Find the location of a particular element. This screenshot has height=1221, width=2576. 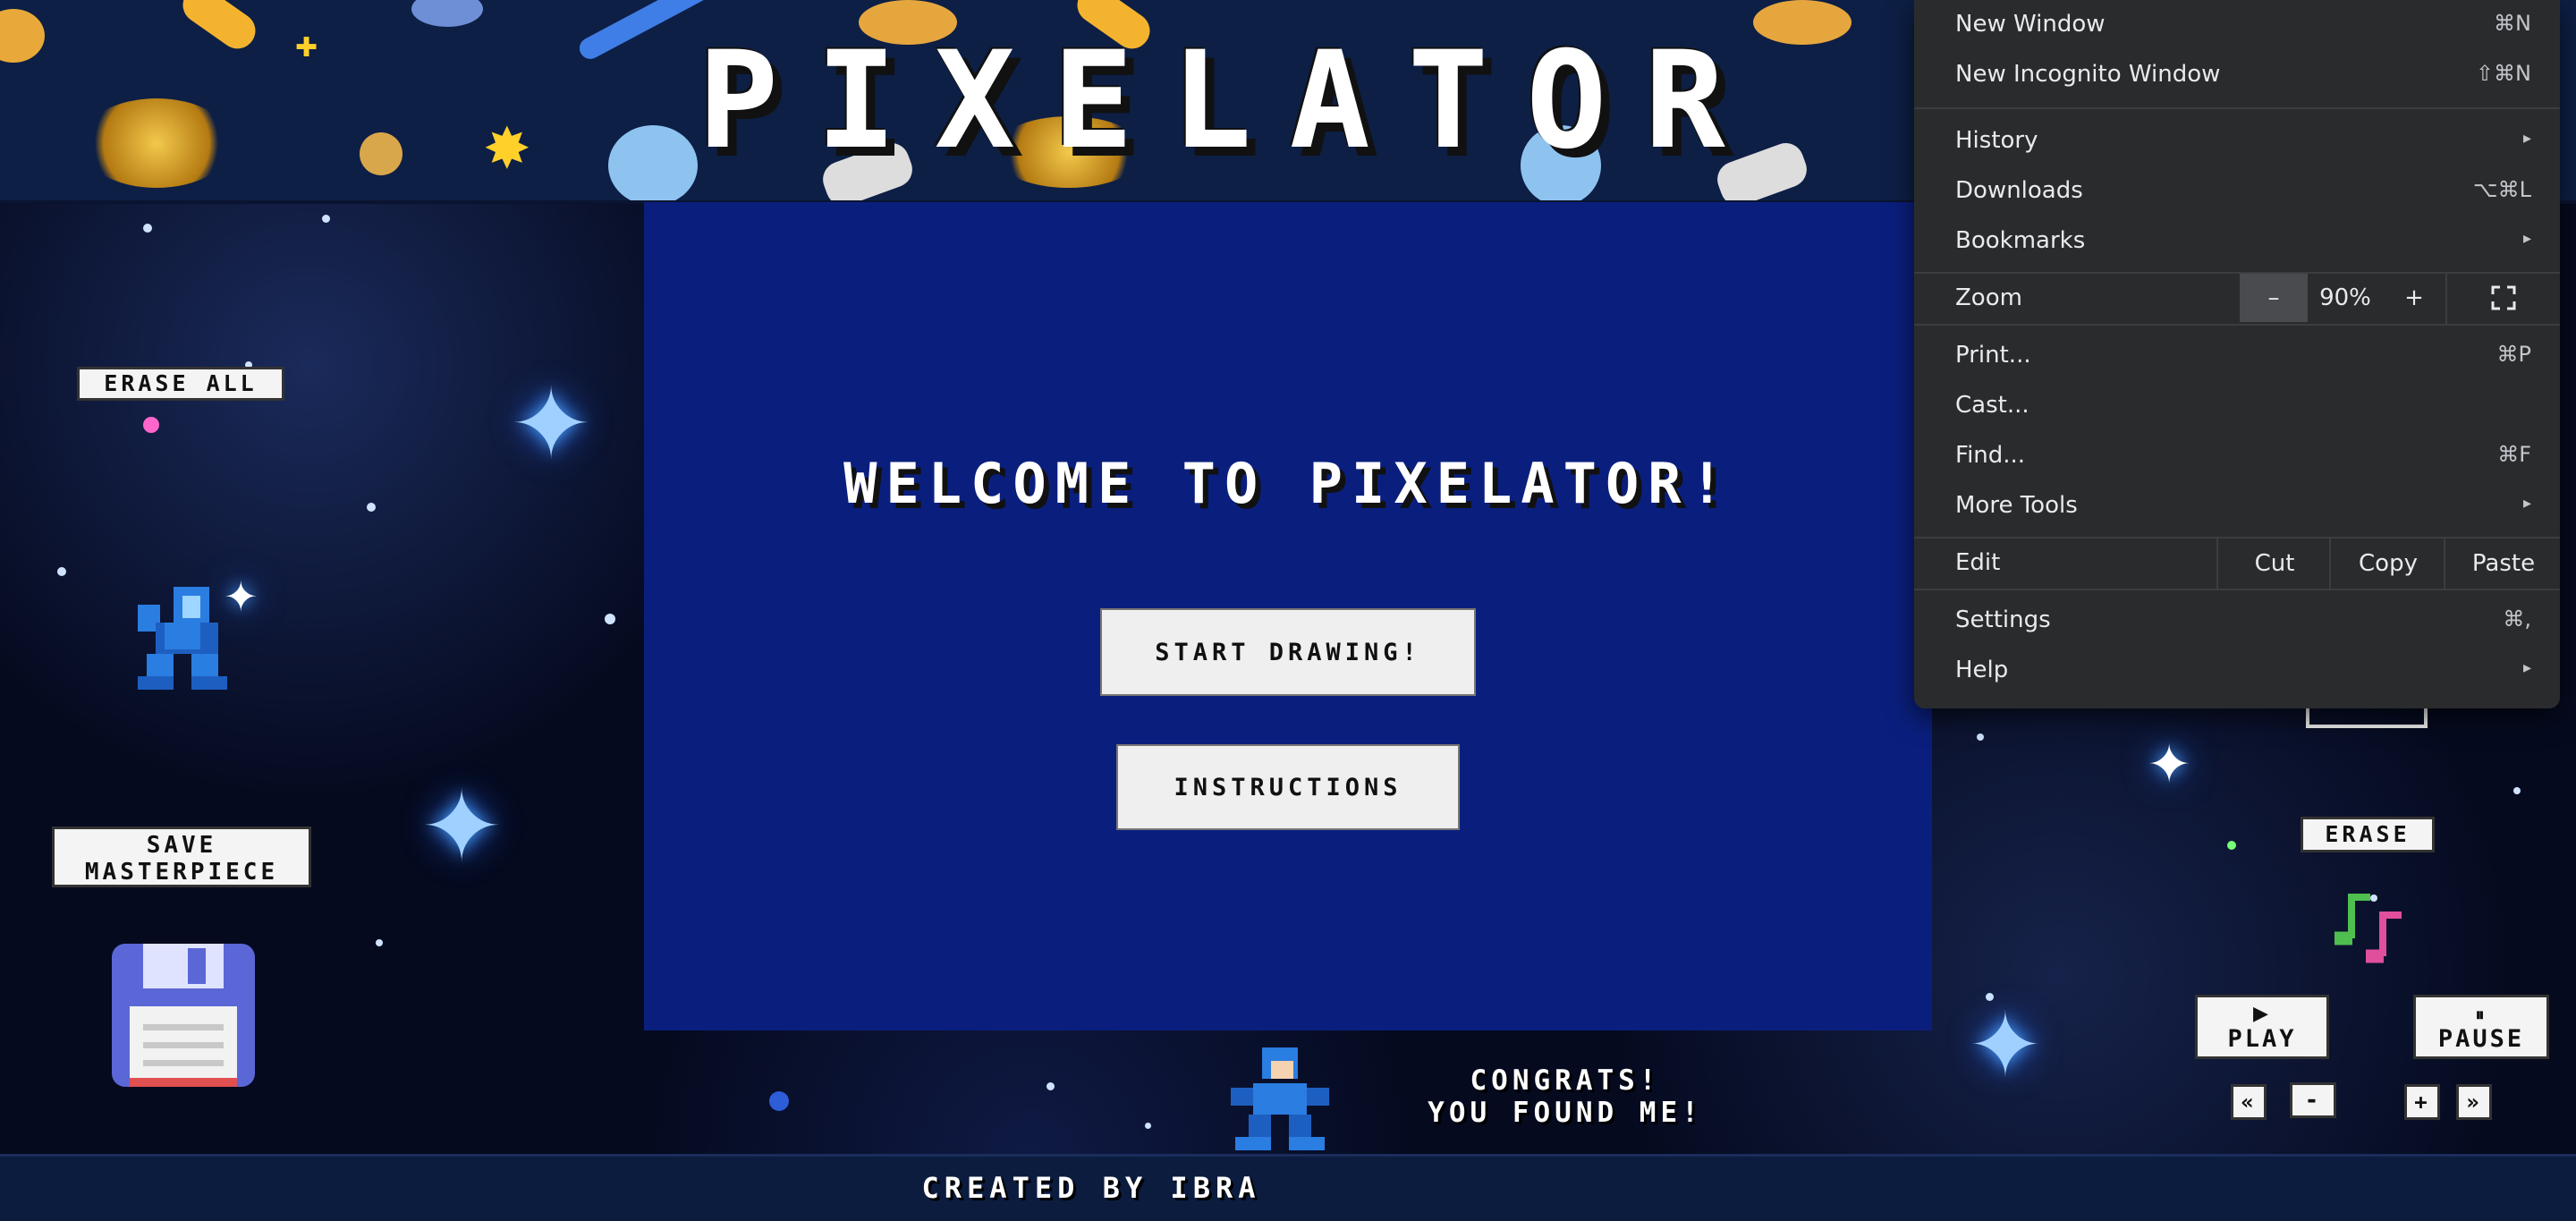

save-label-line2: MASTERPIECE is located at coordinates (181, 873).